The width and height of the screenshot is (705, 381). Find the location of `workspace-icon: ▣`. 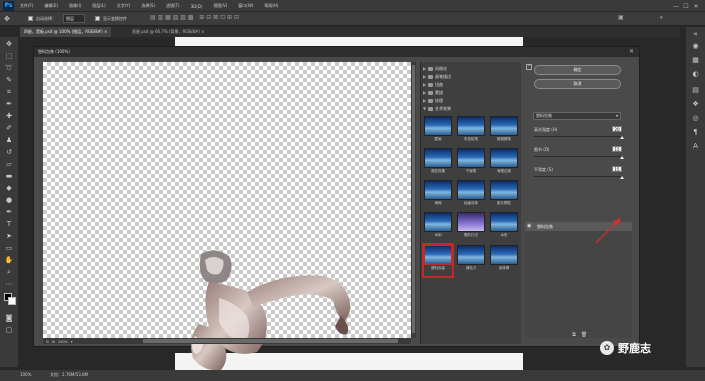

workspace-icon: ▣ is located at coordinates (621, 18).